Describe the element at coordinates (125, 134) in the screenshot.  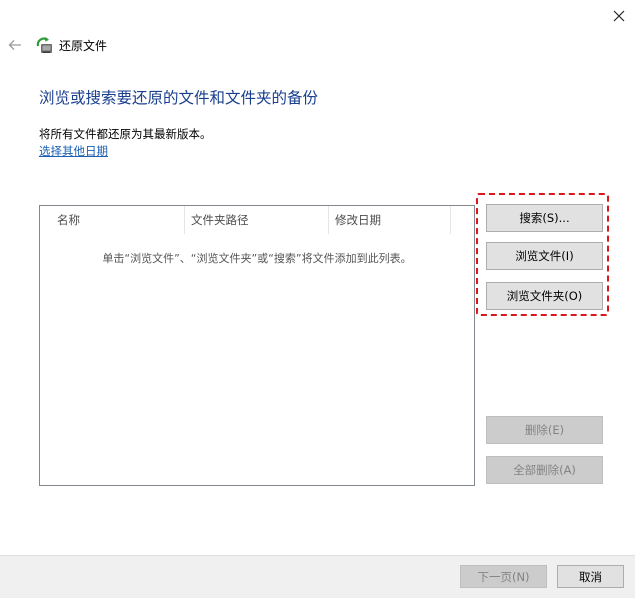
I see `restore-info-text: 将所有文件都还原为其最新版本。` at that location.